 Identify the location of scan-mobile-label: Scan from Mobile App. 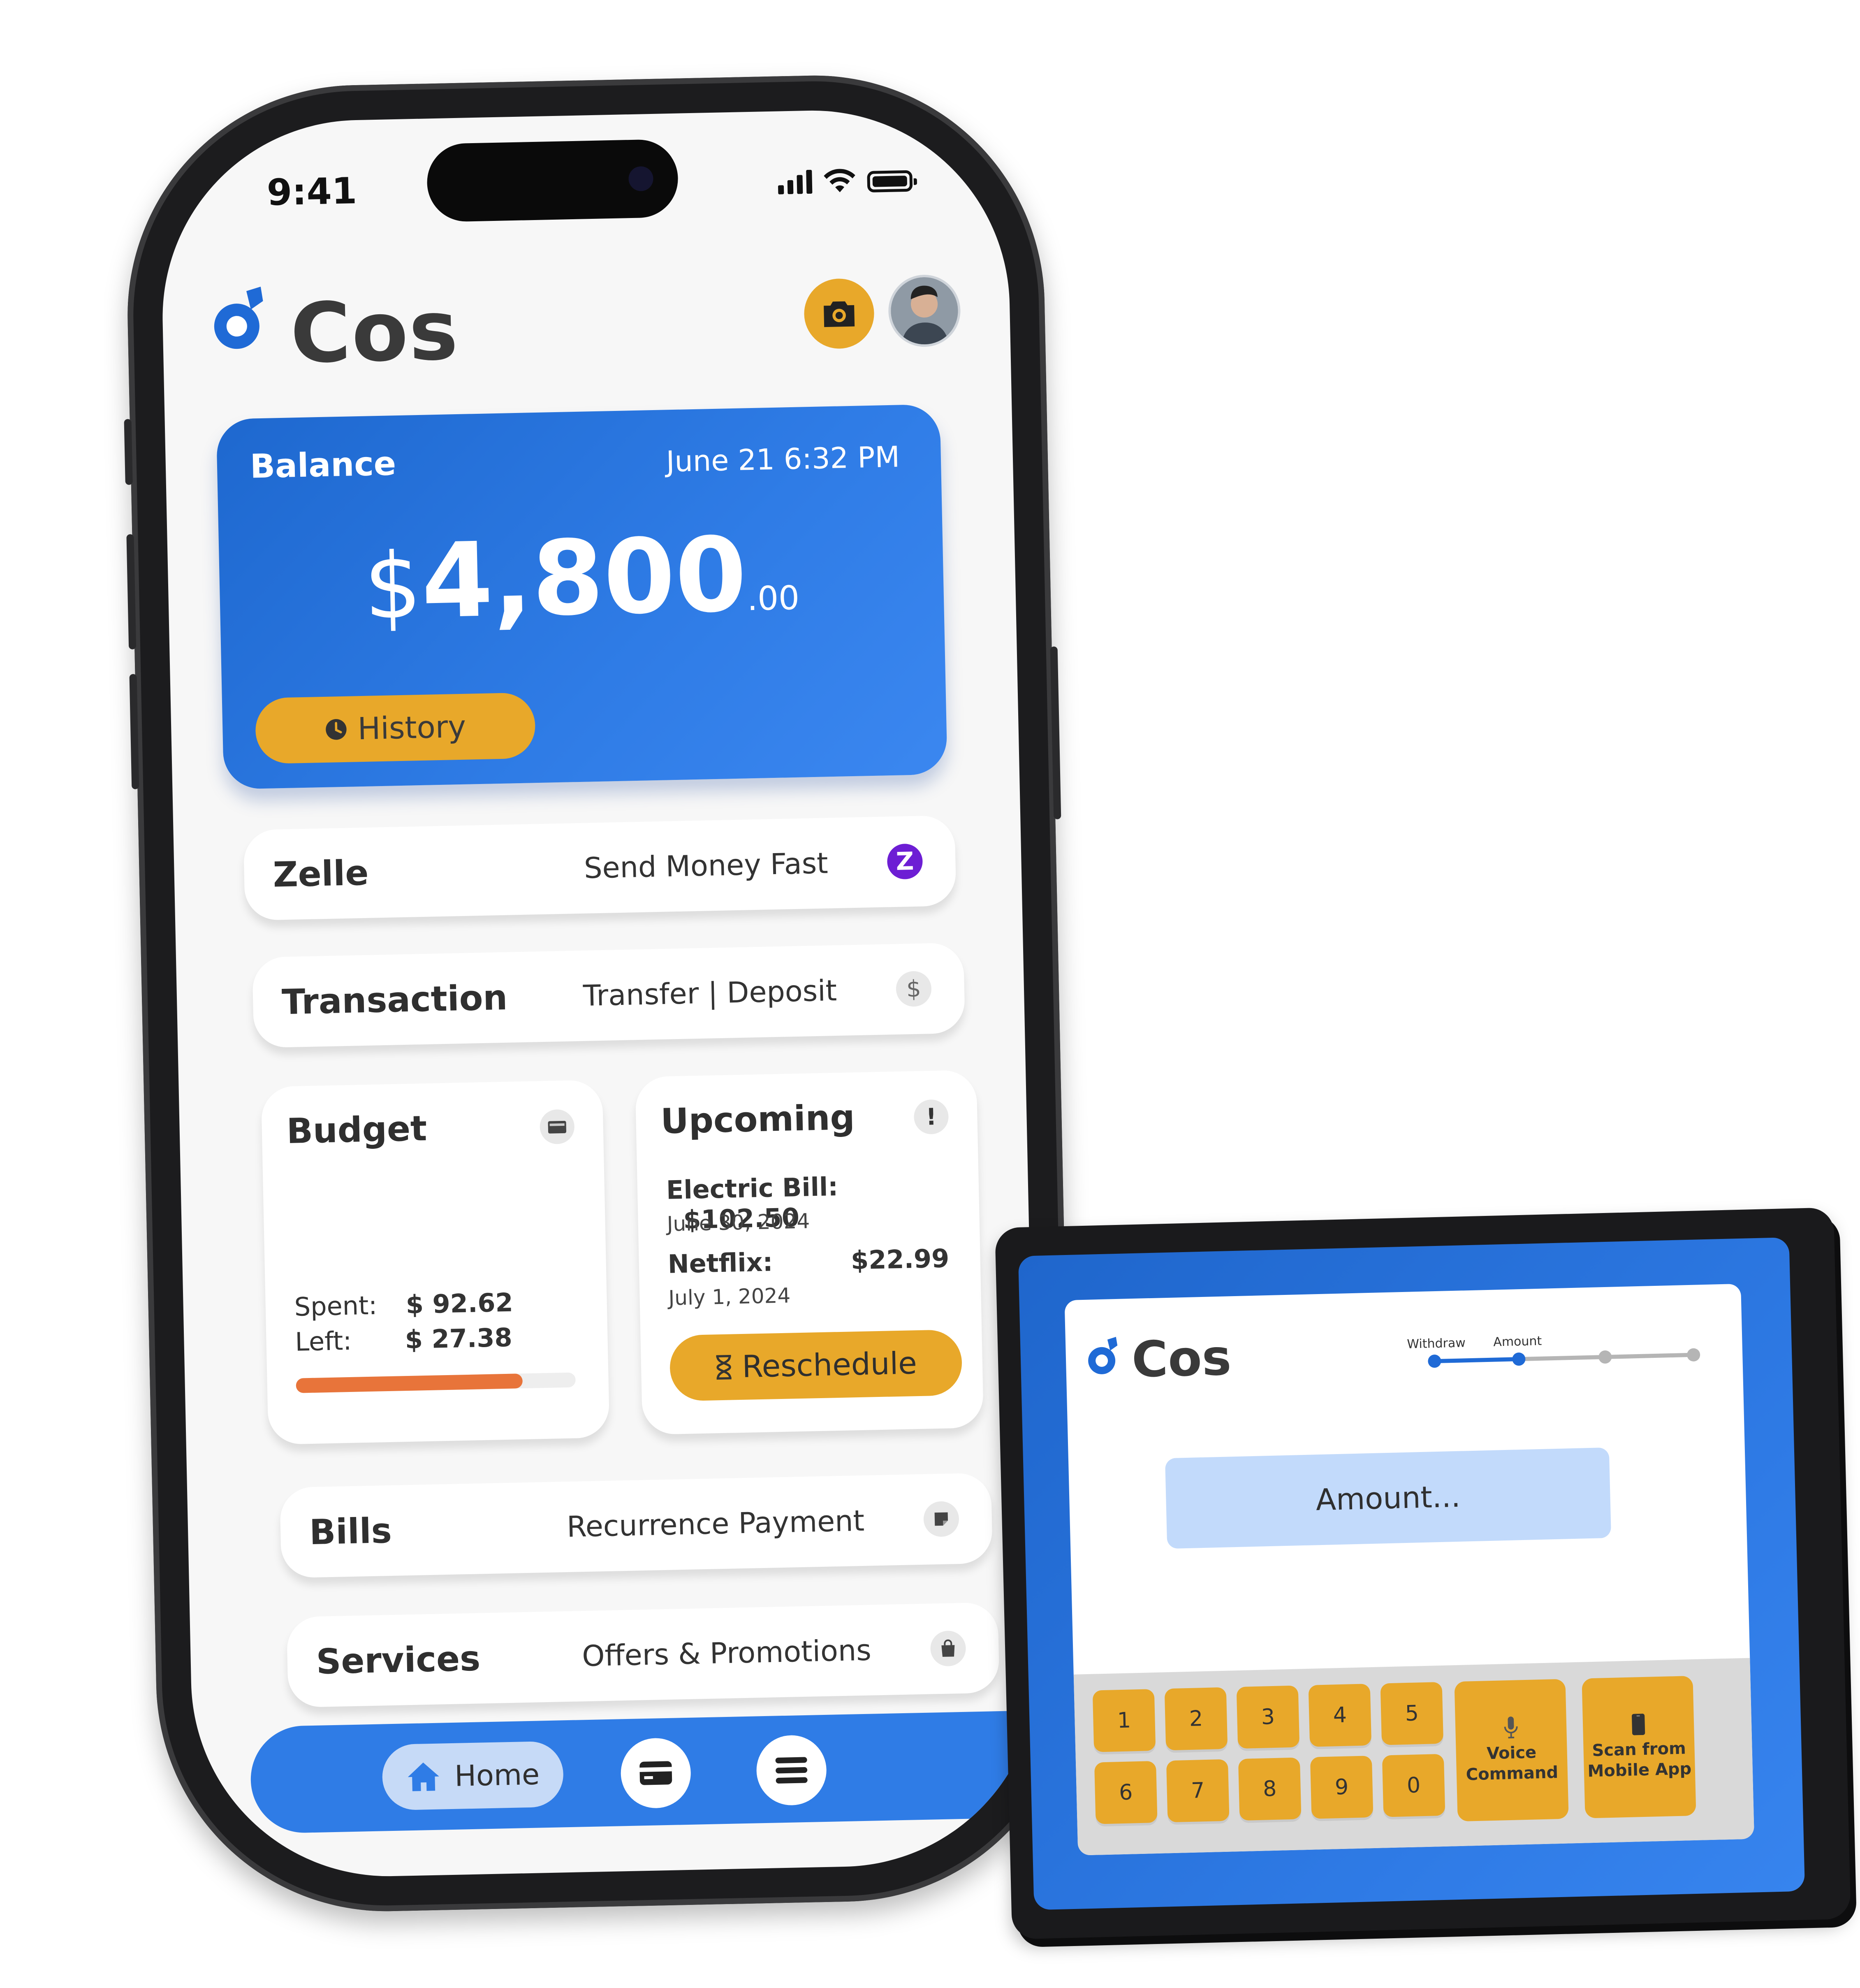
(1639, 1760).